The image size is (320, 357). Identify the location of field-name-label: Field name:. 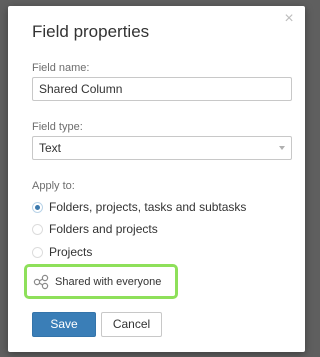
(61, 68).